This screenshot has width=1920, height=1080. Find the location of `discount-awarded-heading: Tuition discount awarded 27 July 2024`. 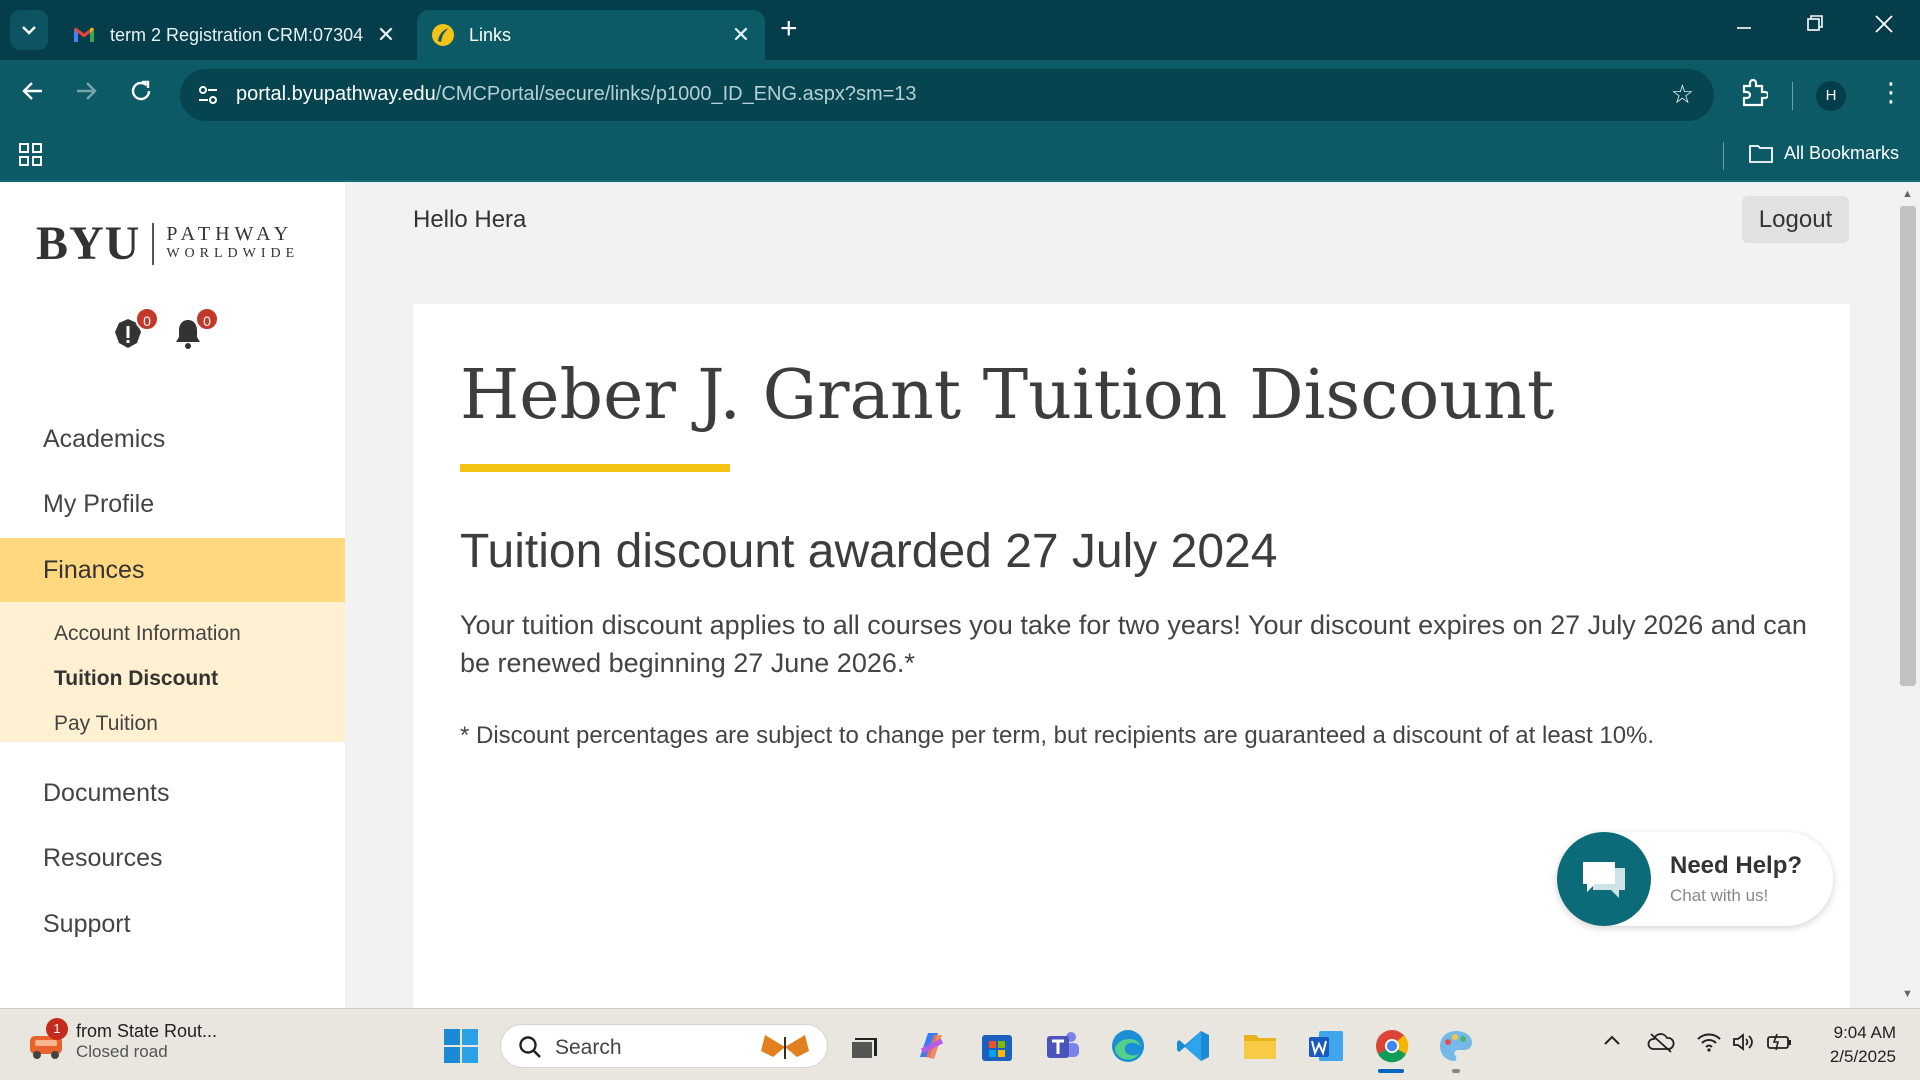

discount-awarded-heading: Tuition discount awarded 27 July 2024 is located at coordinates (869, 551).